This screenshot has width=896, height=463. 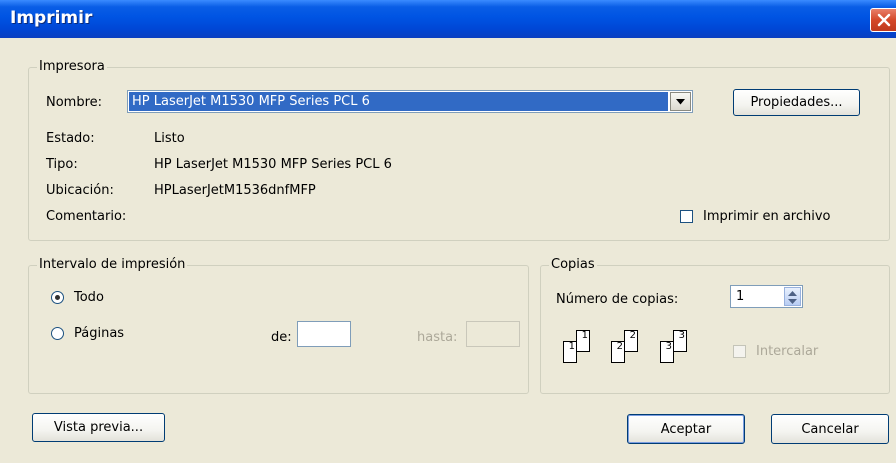 I want to click on location-label: Ubicación:, so click(x=80, y=190).